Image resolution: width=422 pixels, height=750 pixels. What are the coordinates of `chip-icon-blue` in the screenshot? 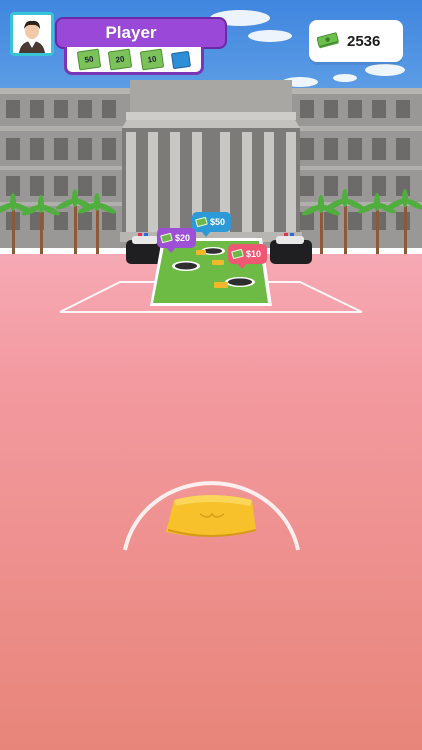 It's located at (181, 59).